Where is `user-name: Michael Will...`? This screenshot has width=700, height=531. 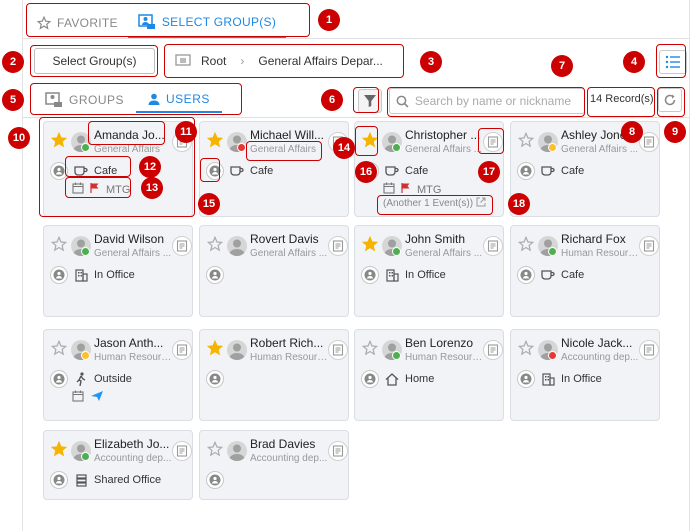
user-name: Michael Will... is located at coordinates (289, 135).